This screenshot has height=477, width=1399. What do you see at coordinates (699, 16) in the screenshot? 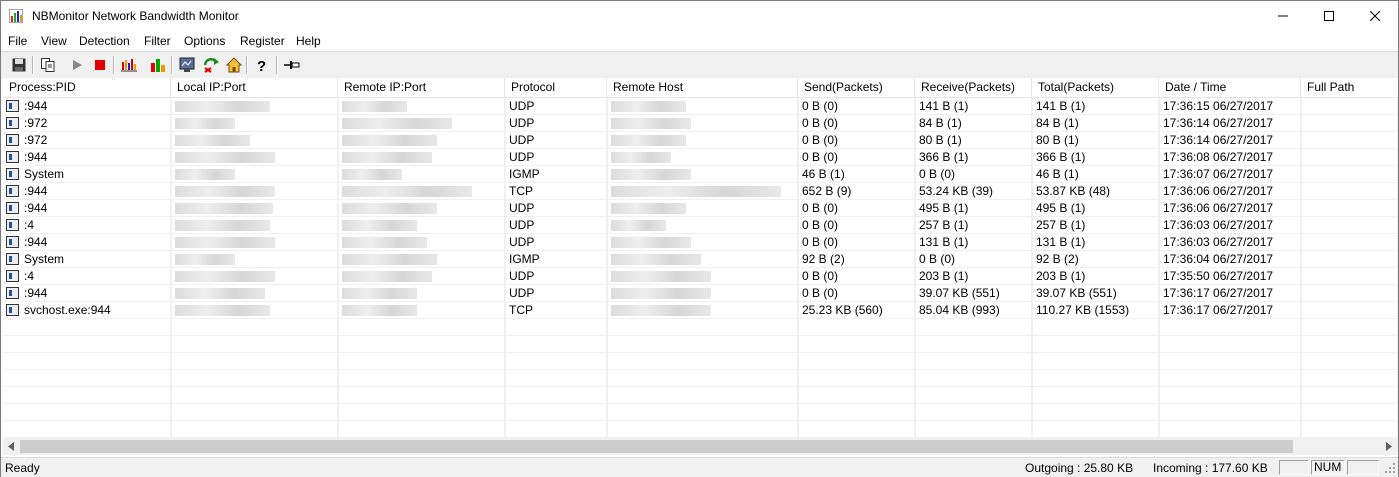
I see `title-bar: NBMonitor Network Bandwidth Monitor` at bounding box center [699, 16].